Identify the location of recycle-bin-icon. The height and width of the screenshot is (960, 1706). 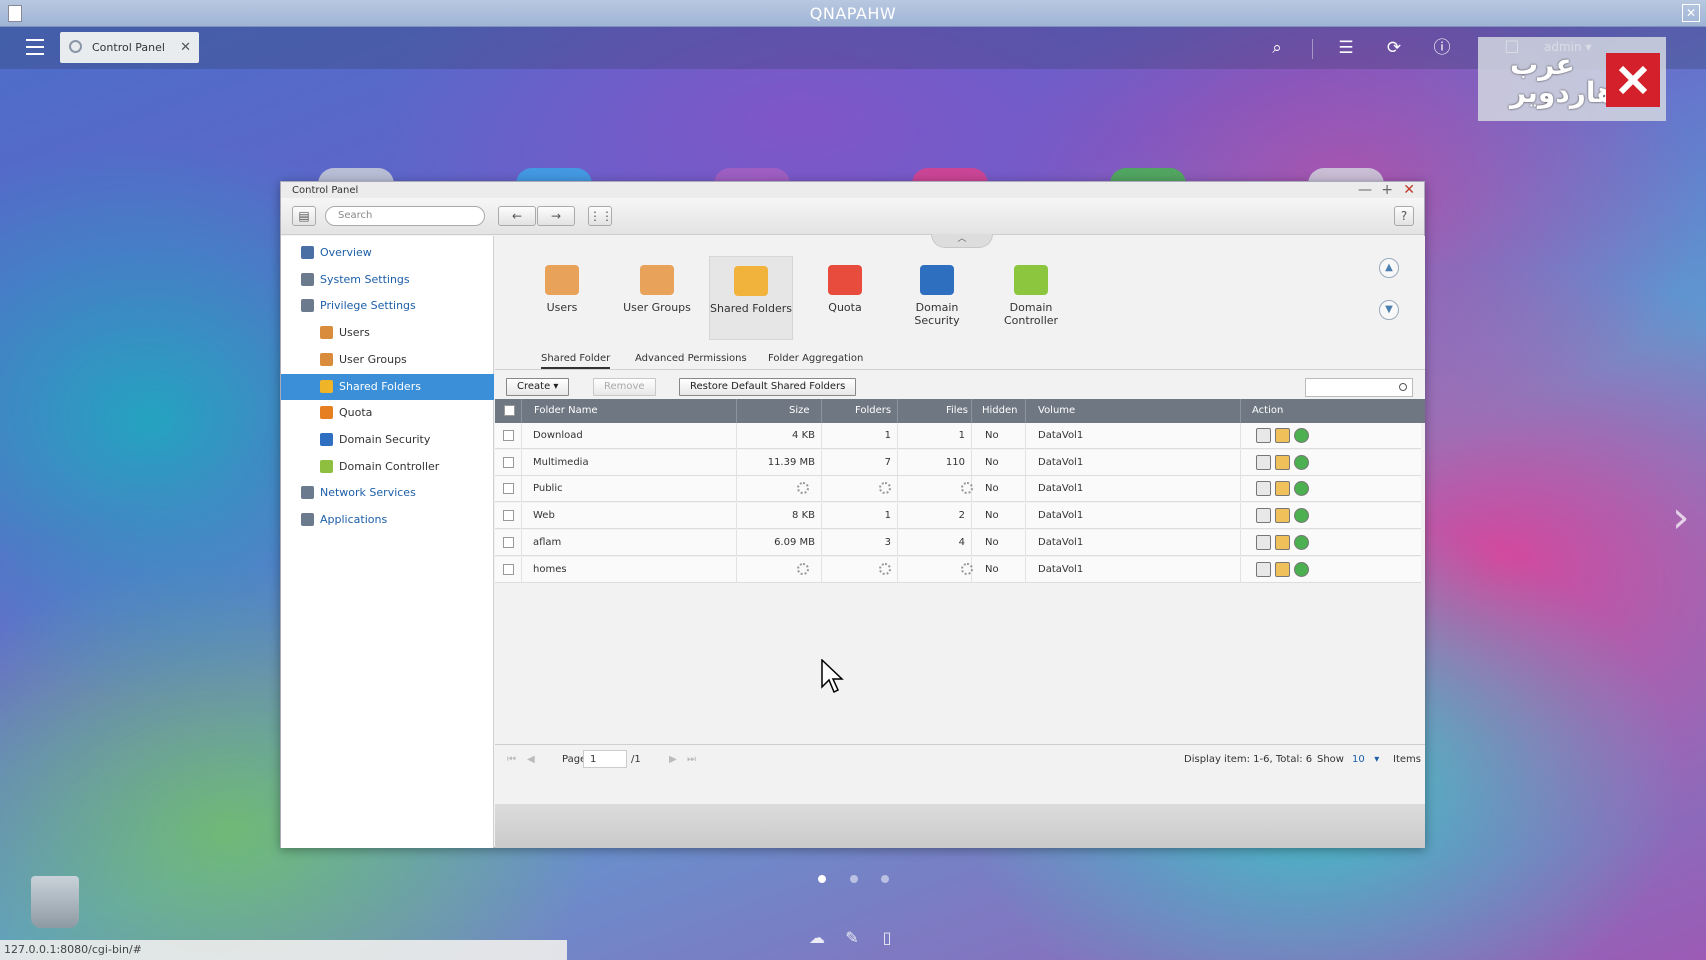
(55, 902).